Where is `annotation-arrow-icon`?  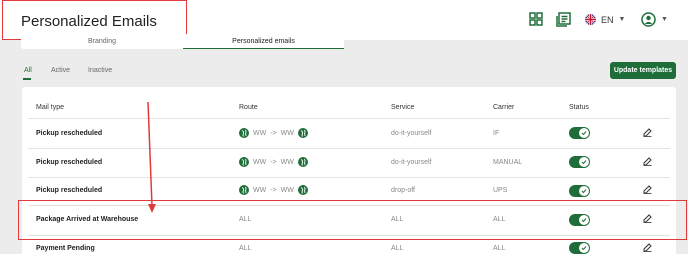
annotation-arrow-icon is located at coordinates (151, 157).